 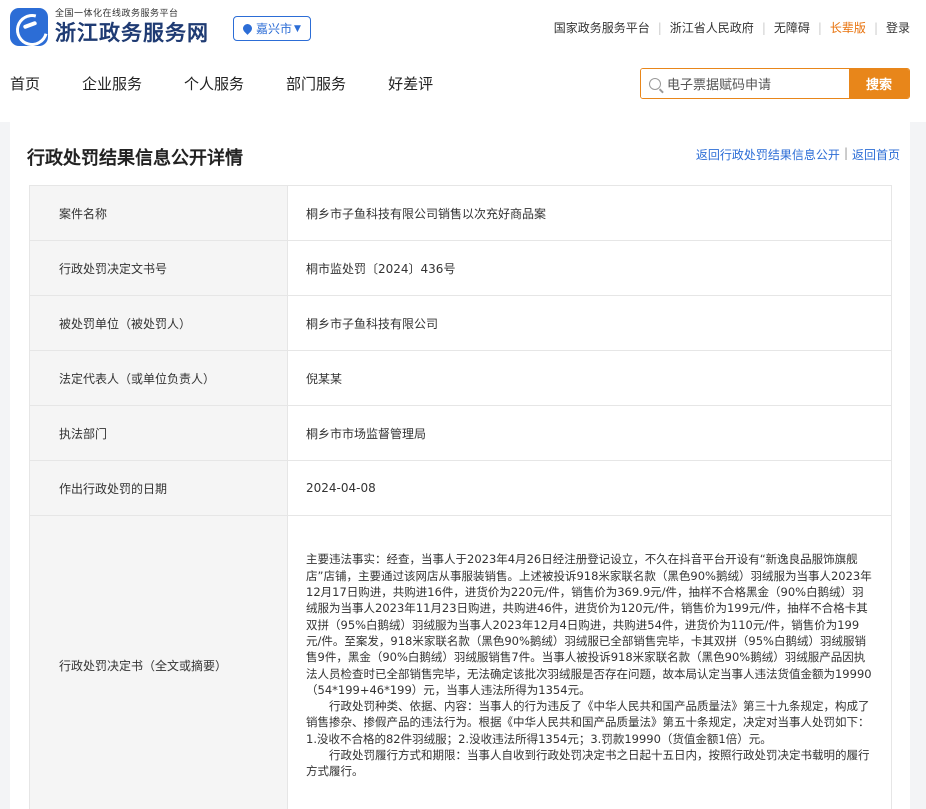 What do you see at coordinates (117, 14) in the screenshot?
I see `logo-subtitle: 全国一体化在线政务服务平台` at bounding box center [117, 14].